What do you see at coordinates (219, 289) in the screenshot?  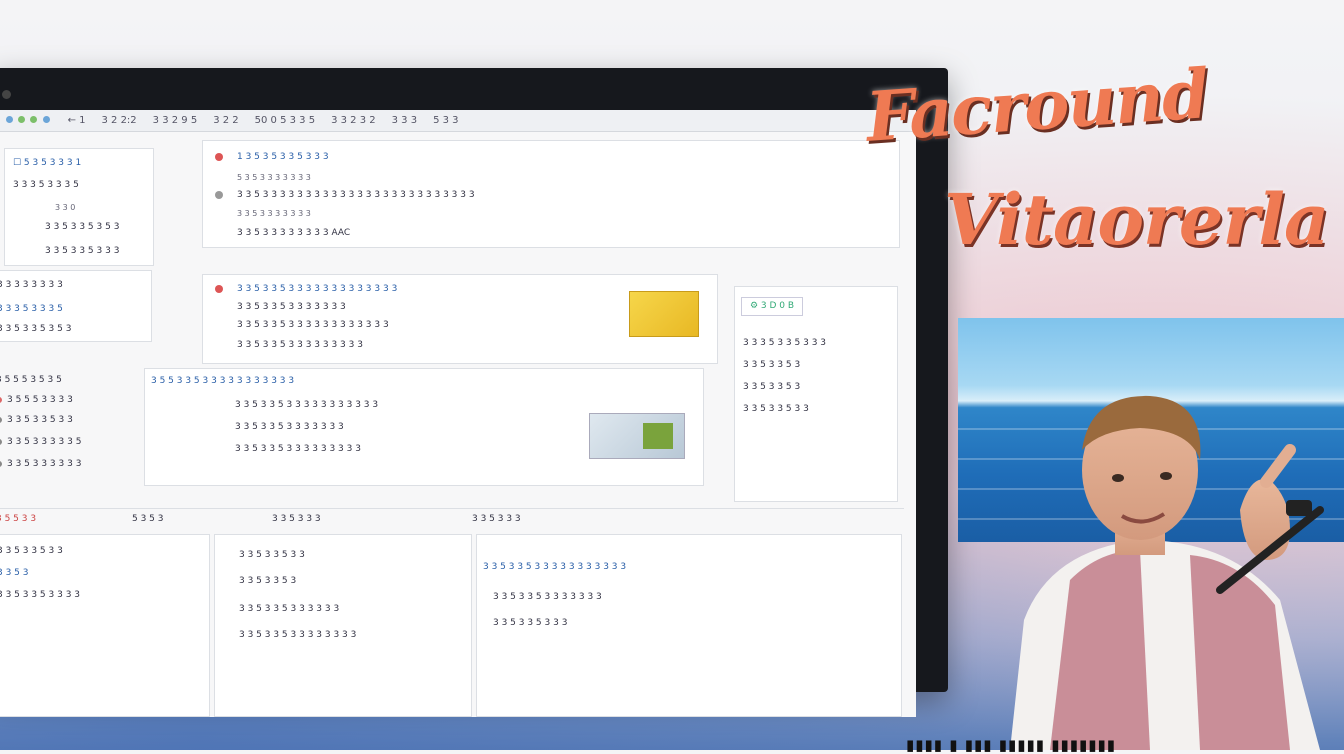 I see `flag-icon` at bounding box center [219, 289].